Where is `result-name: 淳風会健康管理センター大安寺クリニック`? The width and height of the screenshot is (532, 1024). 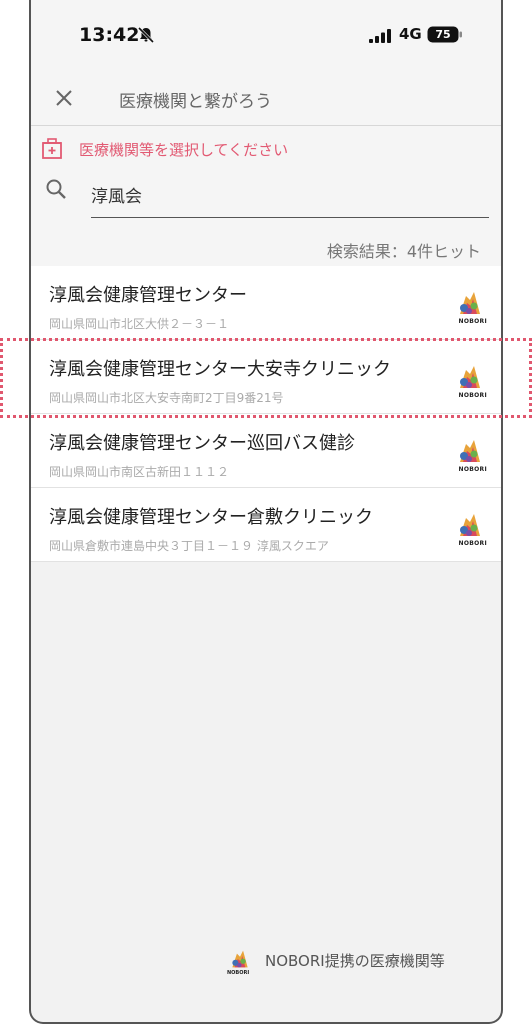
result-name: 淳風会健康管理センター大安寺クリニック is located at coordinates (220, 369).